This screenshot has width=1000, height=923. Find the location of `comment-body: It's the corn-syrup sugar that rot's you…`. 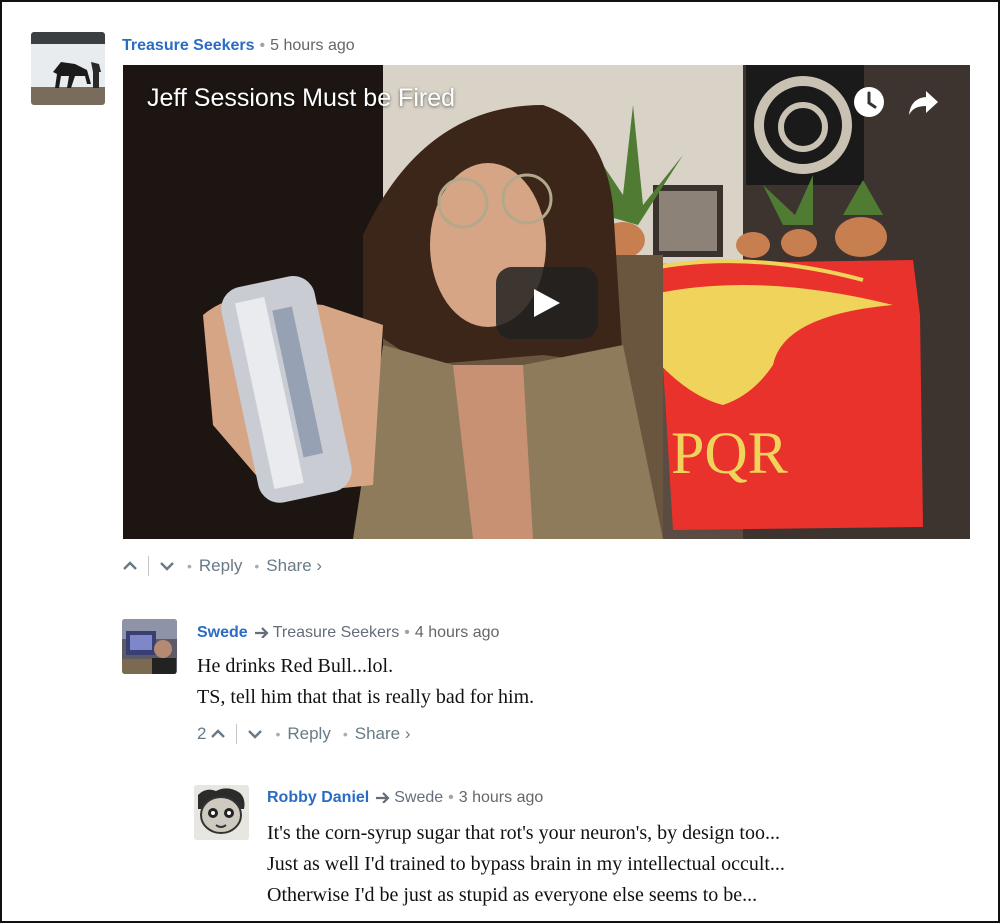

comment-body: It's the corn-syrup sugar that rot's you… is located at coordinates (526, 864).